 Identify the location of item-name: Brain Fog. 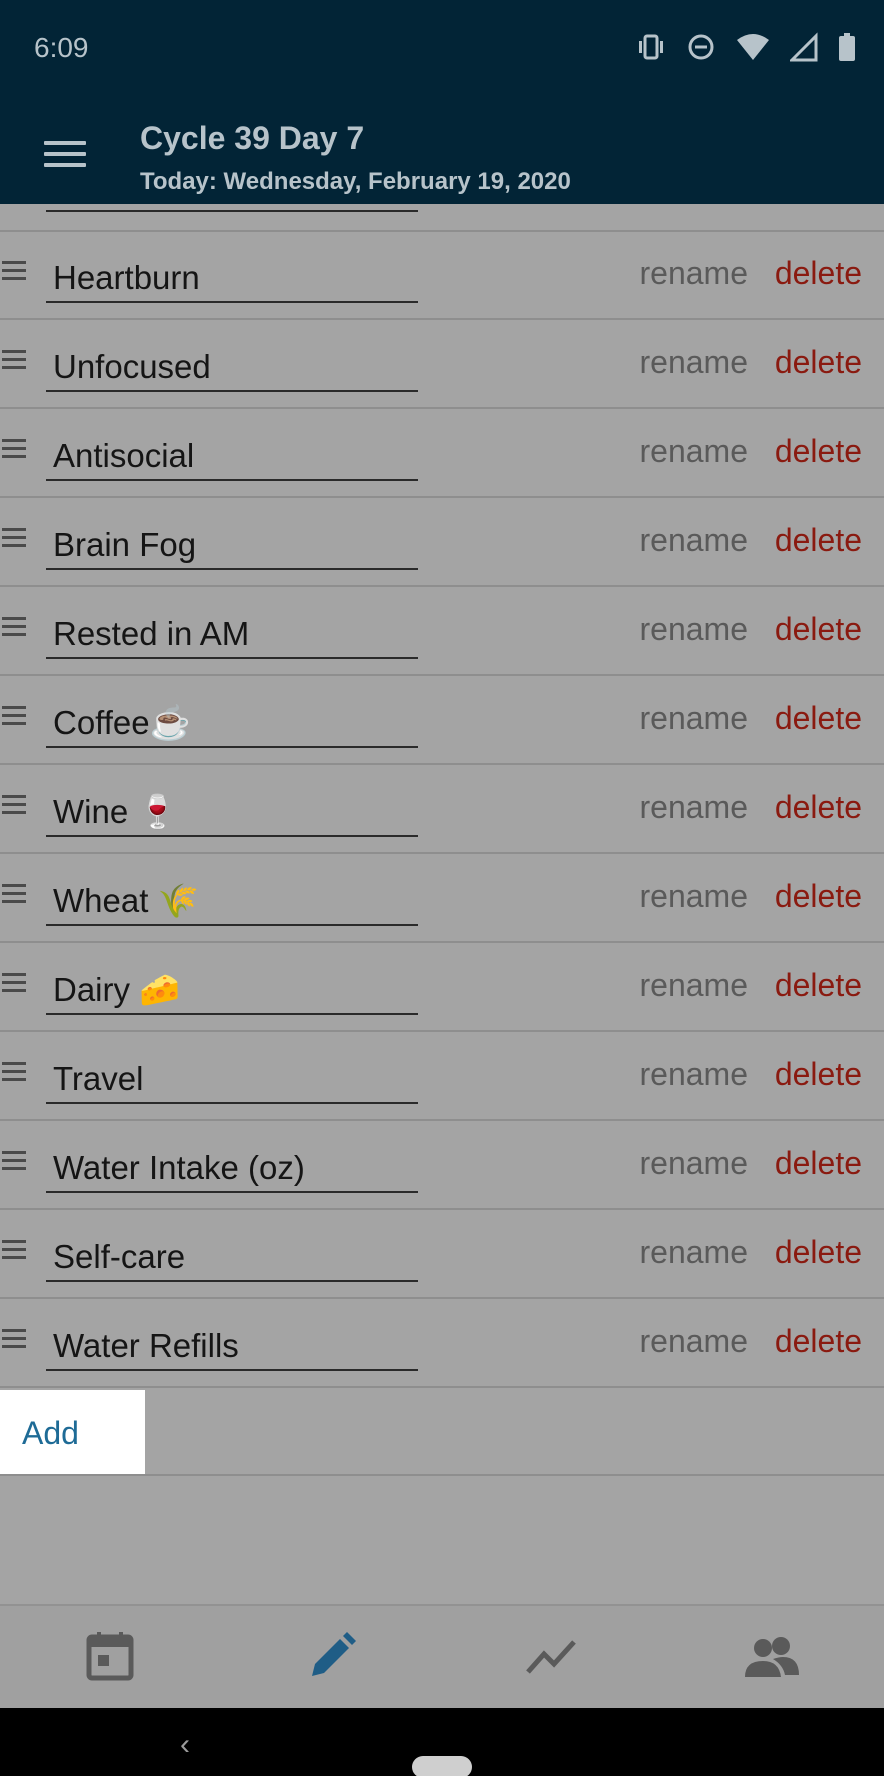
(124, 545).